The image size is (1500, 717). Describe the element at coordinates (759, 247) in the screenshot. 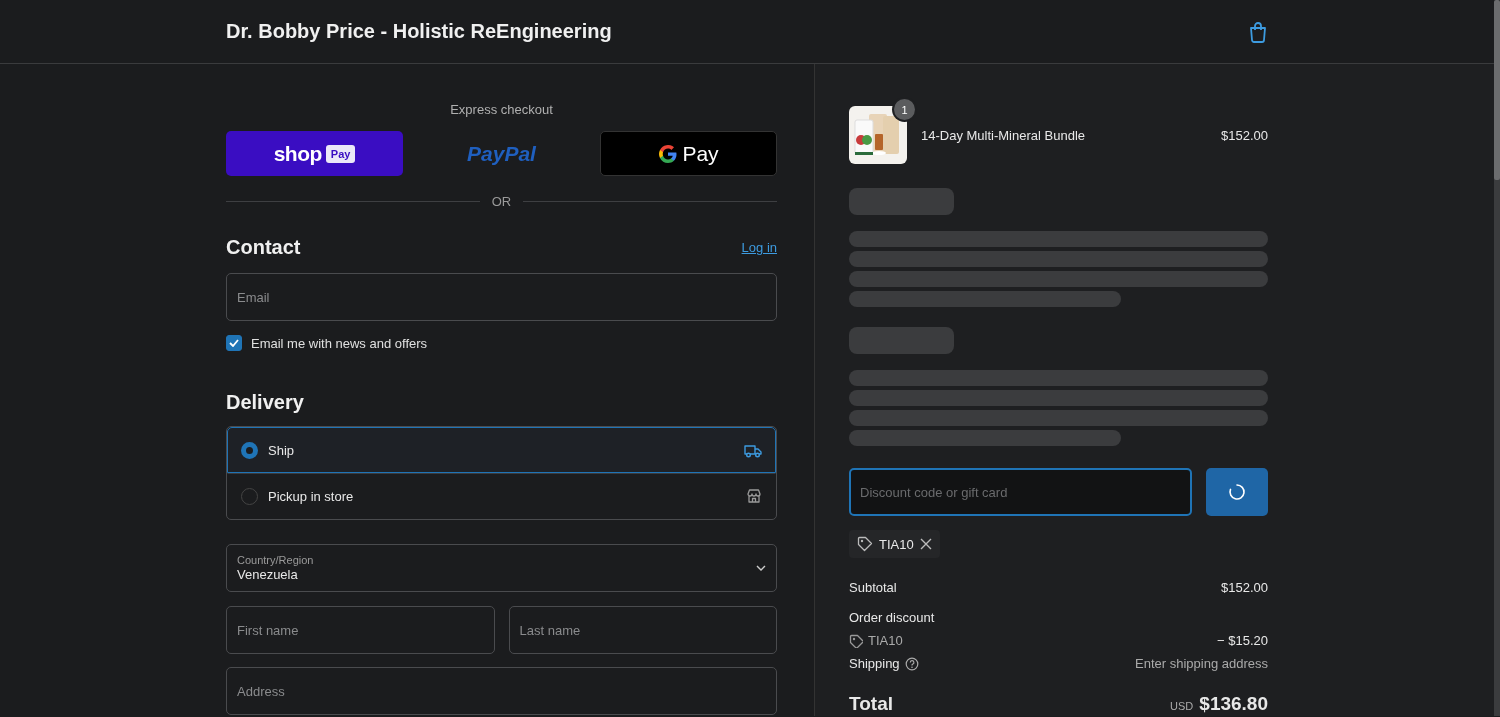

I see `login-link: Log in` at that location.